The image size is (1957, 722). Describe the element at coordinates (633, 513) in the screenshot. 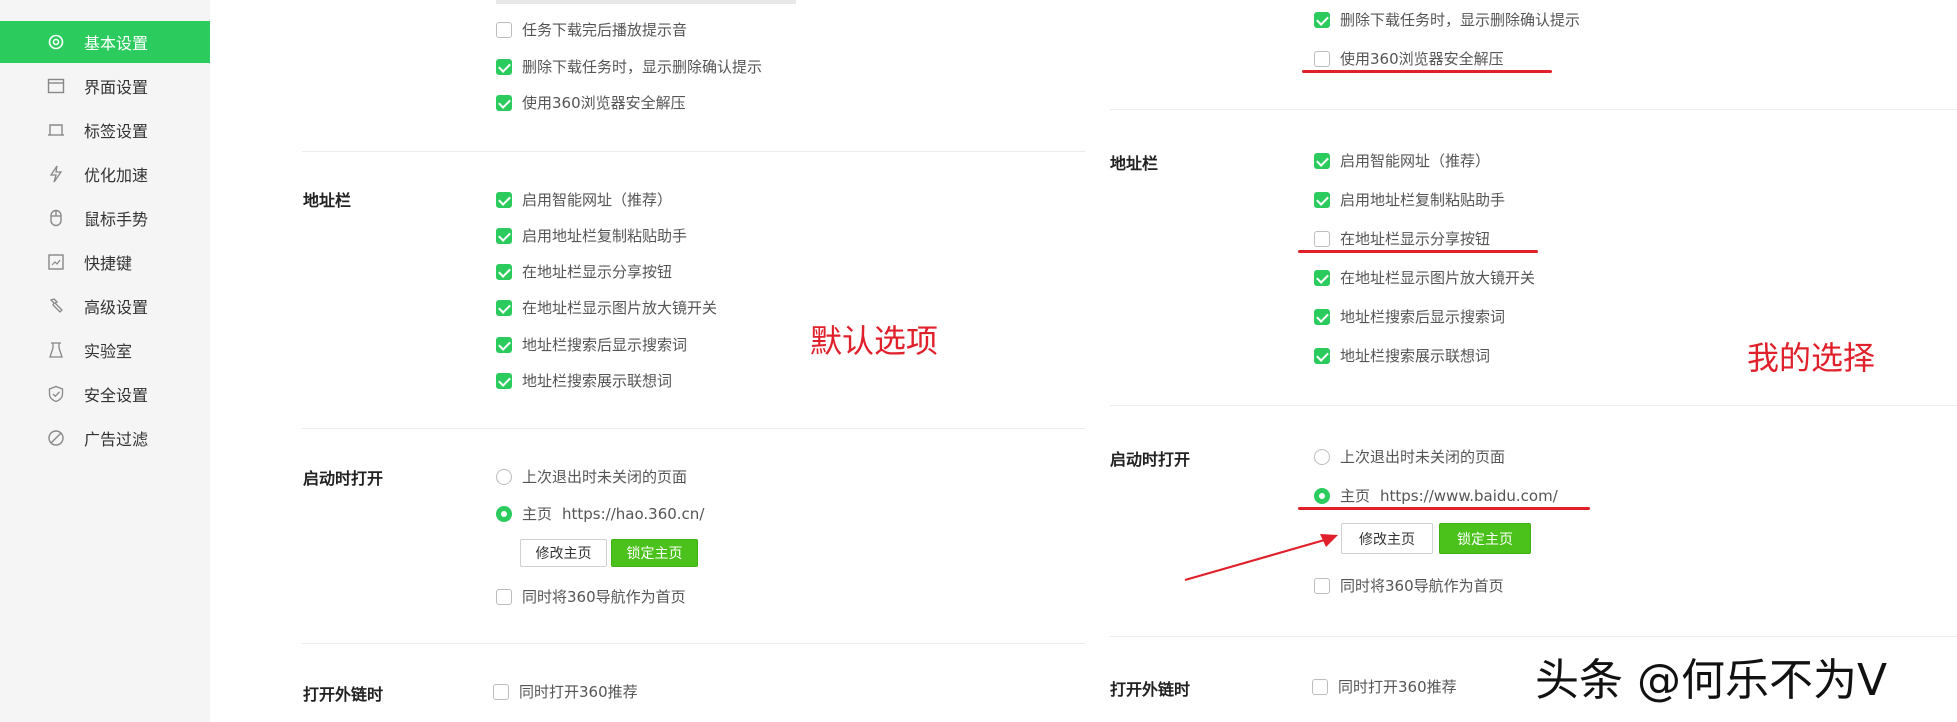

I see `homepage-url: https://hao.360.cn/` at that location.